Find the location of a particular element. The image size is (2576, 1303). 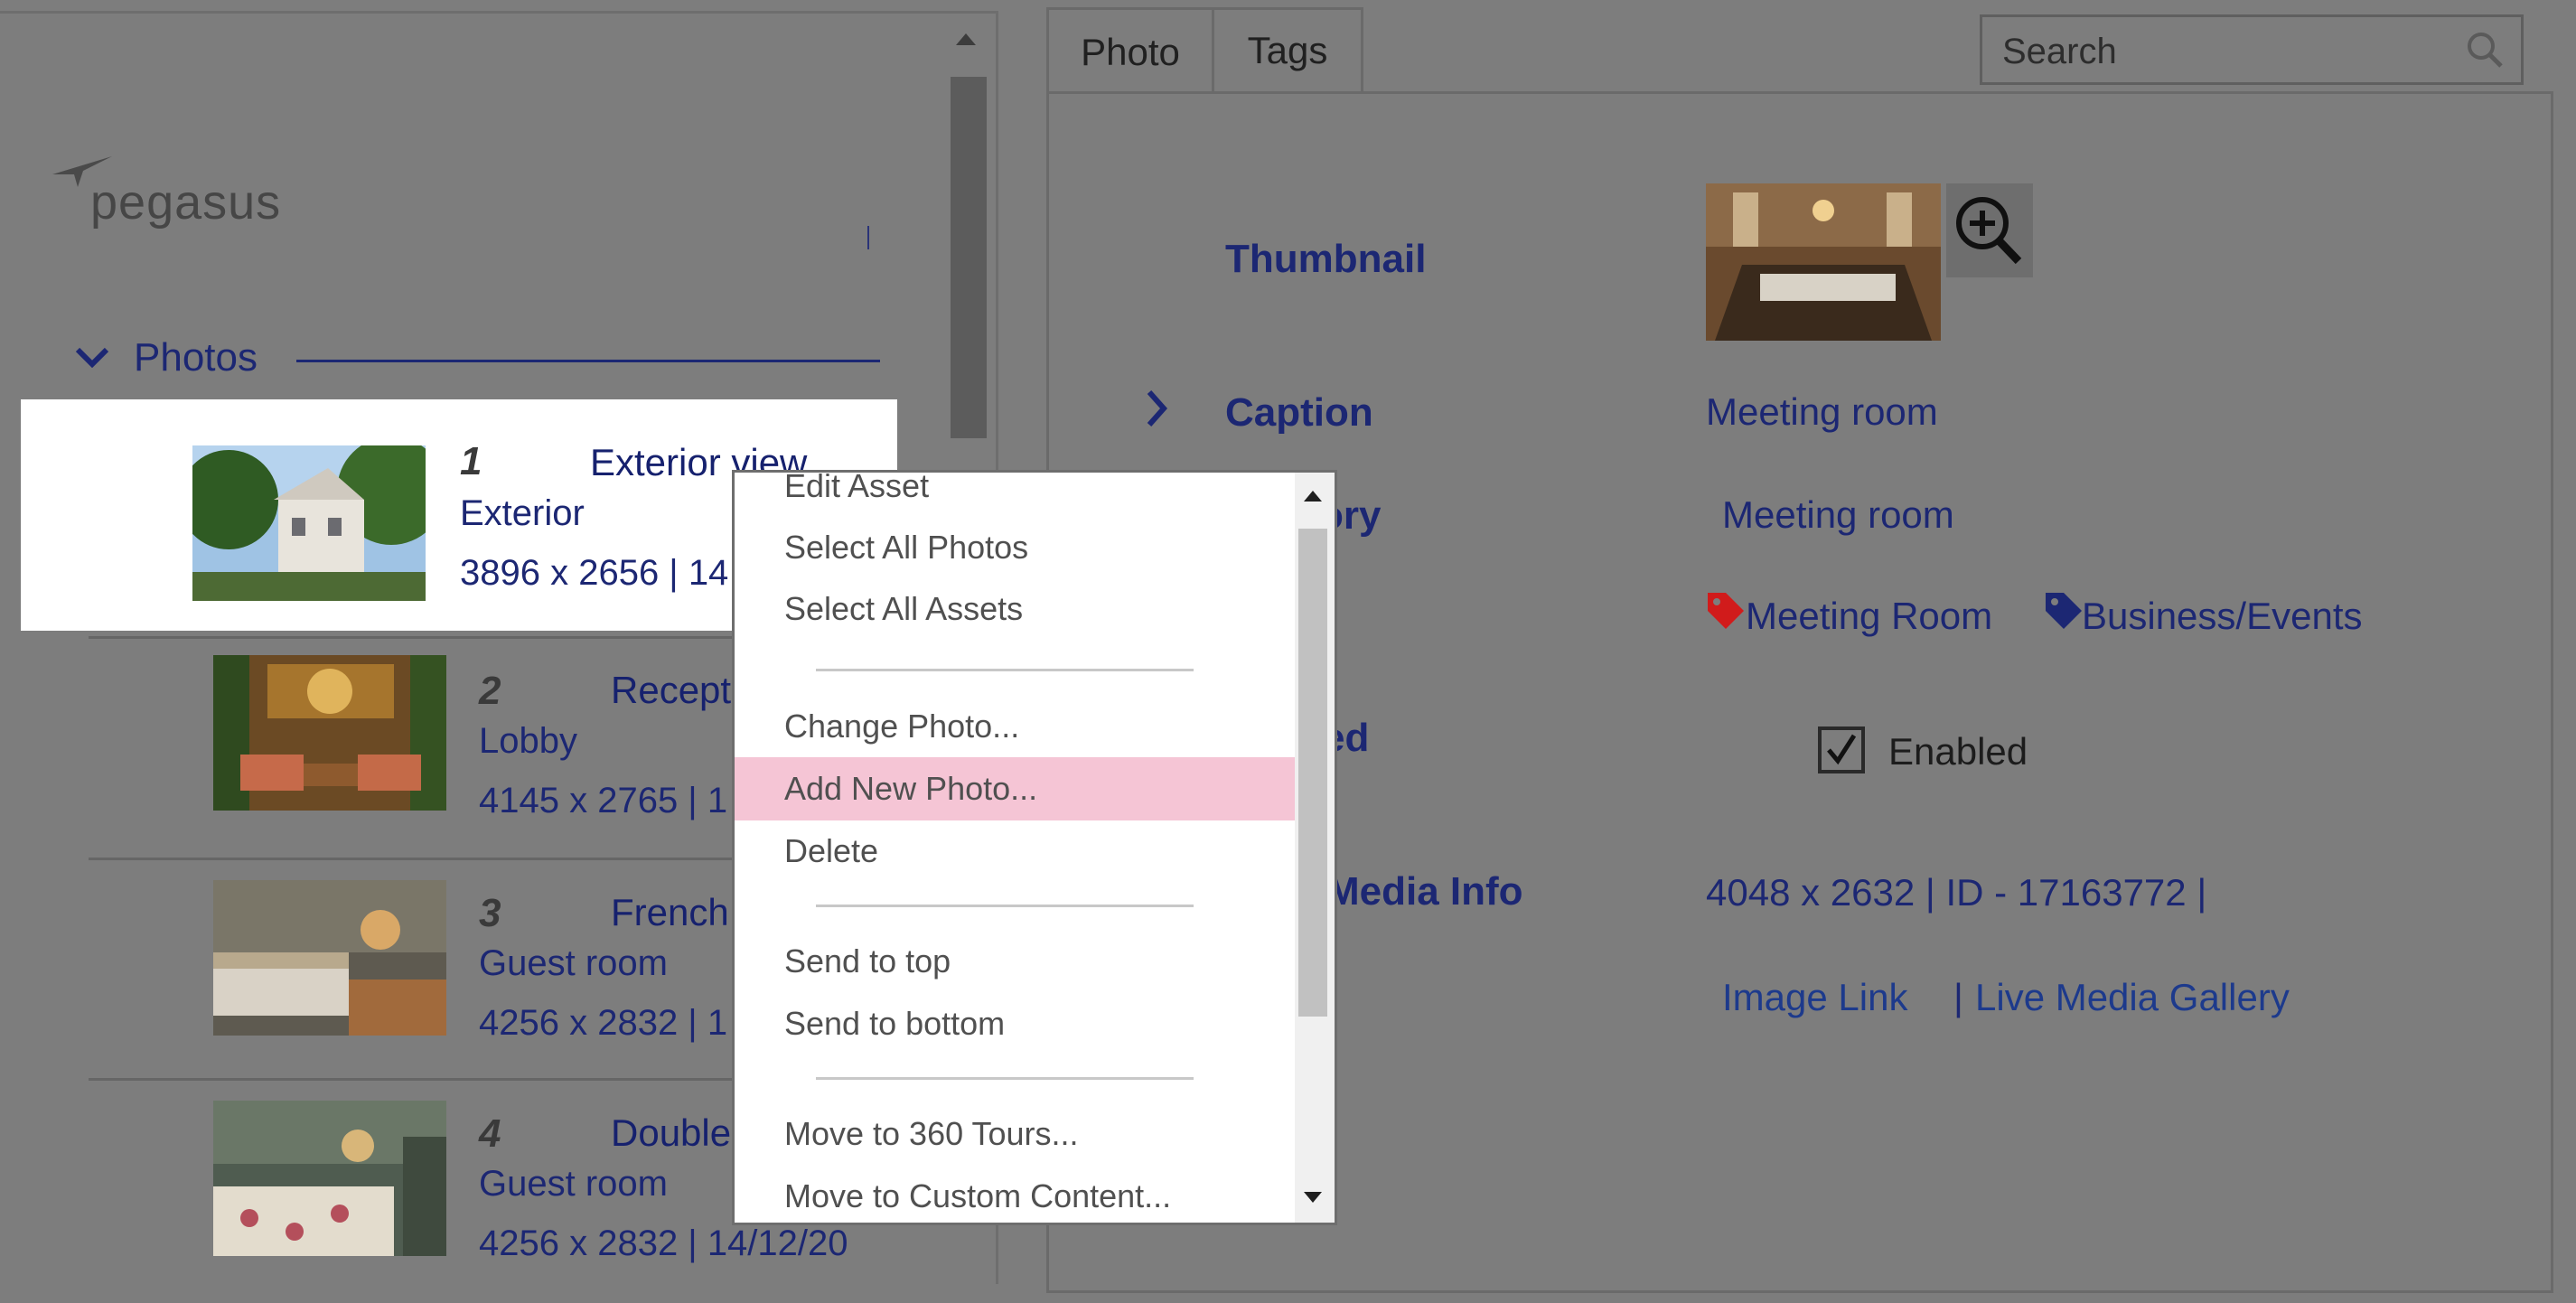

left-scroll-up-arrow-icon is located at coordinates (966, 39).